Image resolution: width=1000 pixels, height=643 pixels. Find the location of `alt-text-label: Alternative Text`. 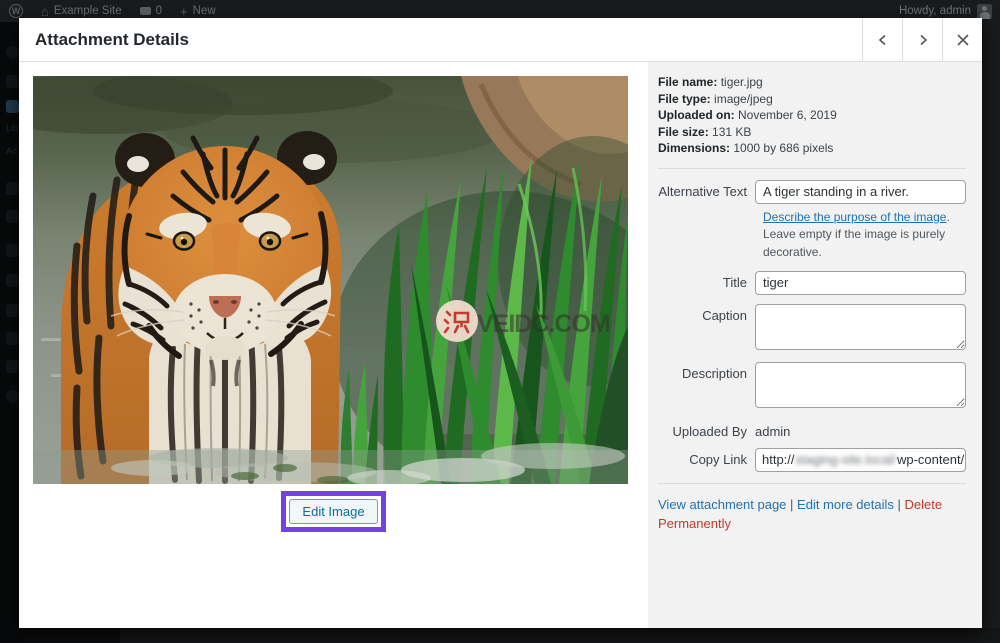

alt-text-label: Alternative Text is located at coordinates (702, 191).